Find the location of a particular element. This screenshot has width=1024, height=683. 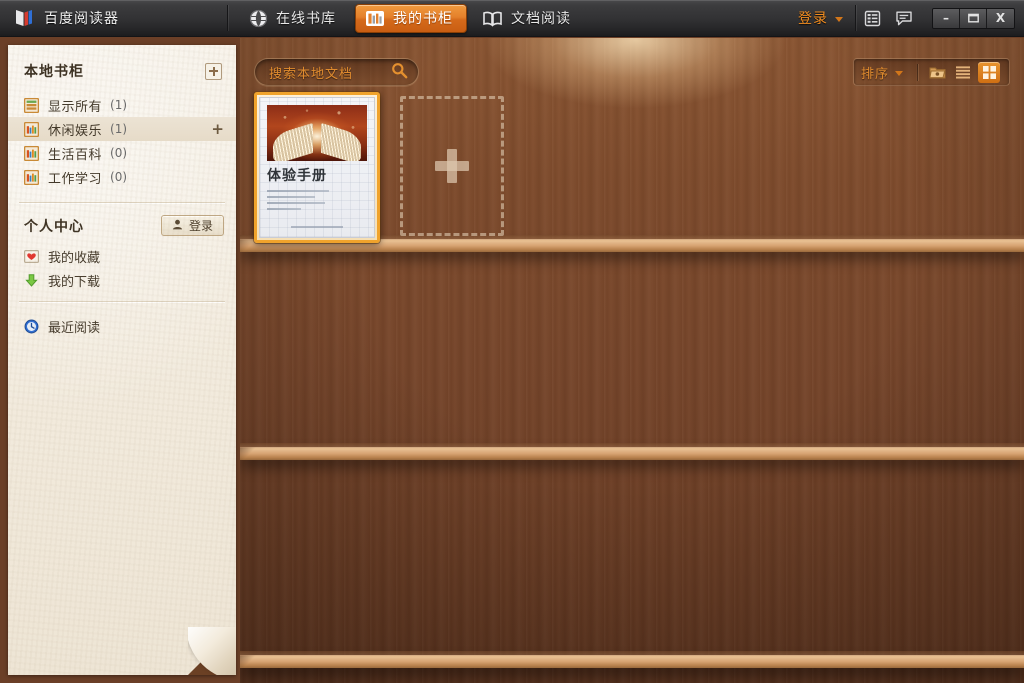

open-book-icon is located at coordinates (492, 18).